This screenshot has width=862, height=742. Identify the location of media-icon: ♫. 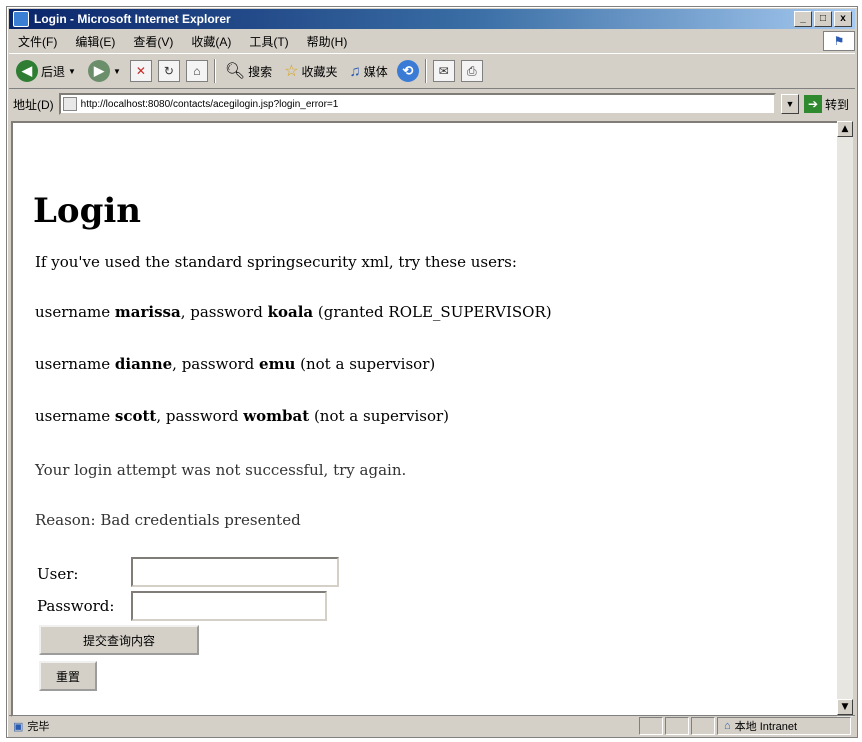
(355, 71).